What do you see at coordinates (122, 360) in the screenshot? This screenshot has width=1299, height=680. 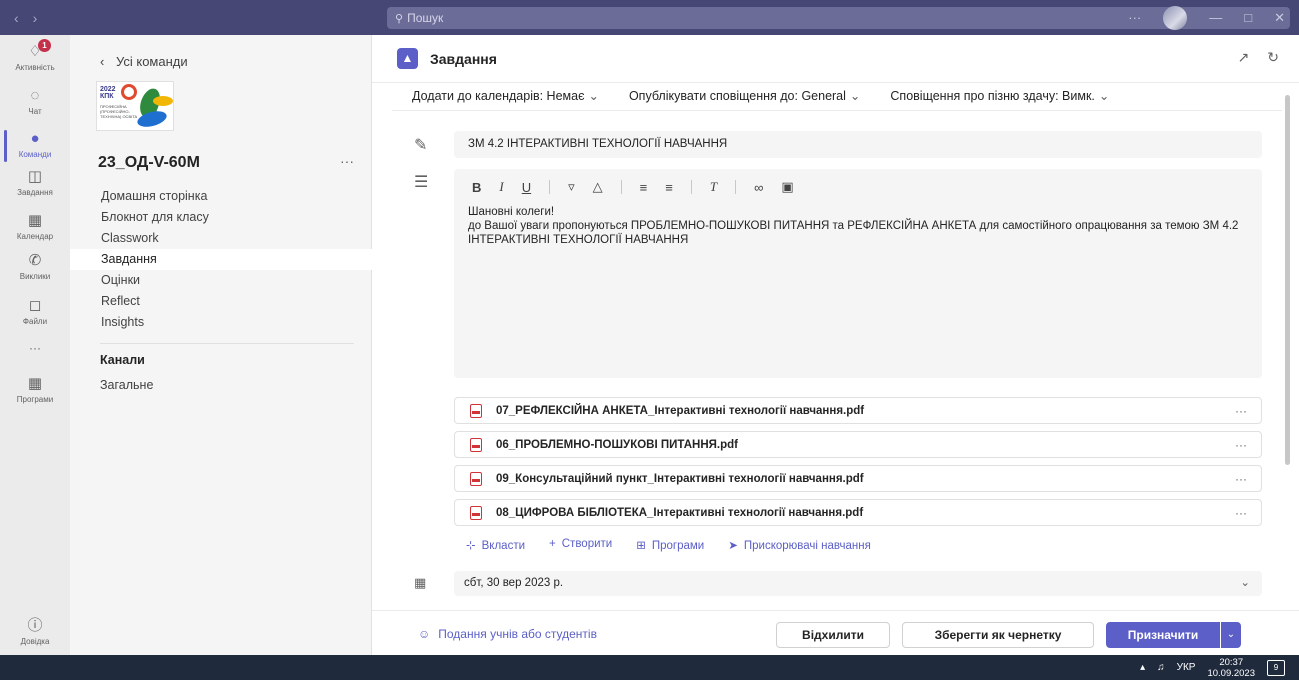 I see `channels-heading: Канали` at bounding box center [122, 360].